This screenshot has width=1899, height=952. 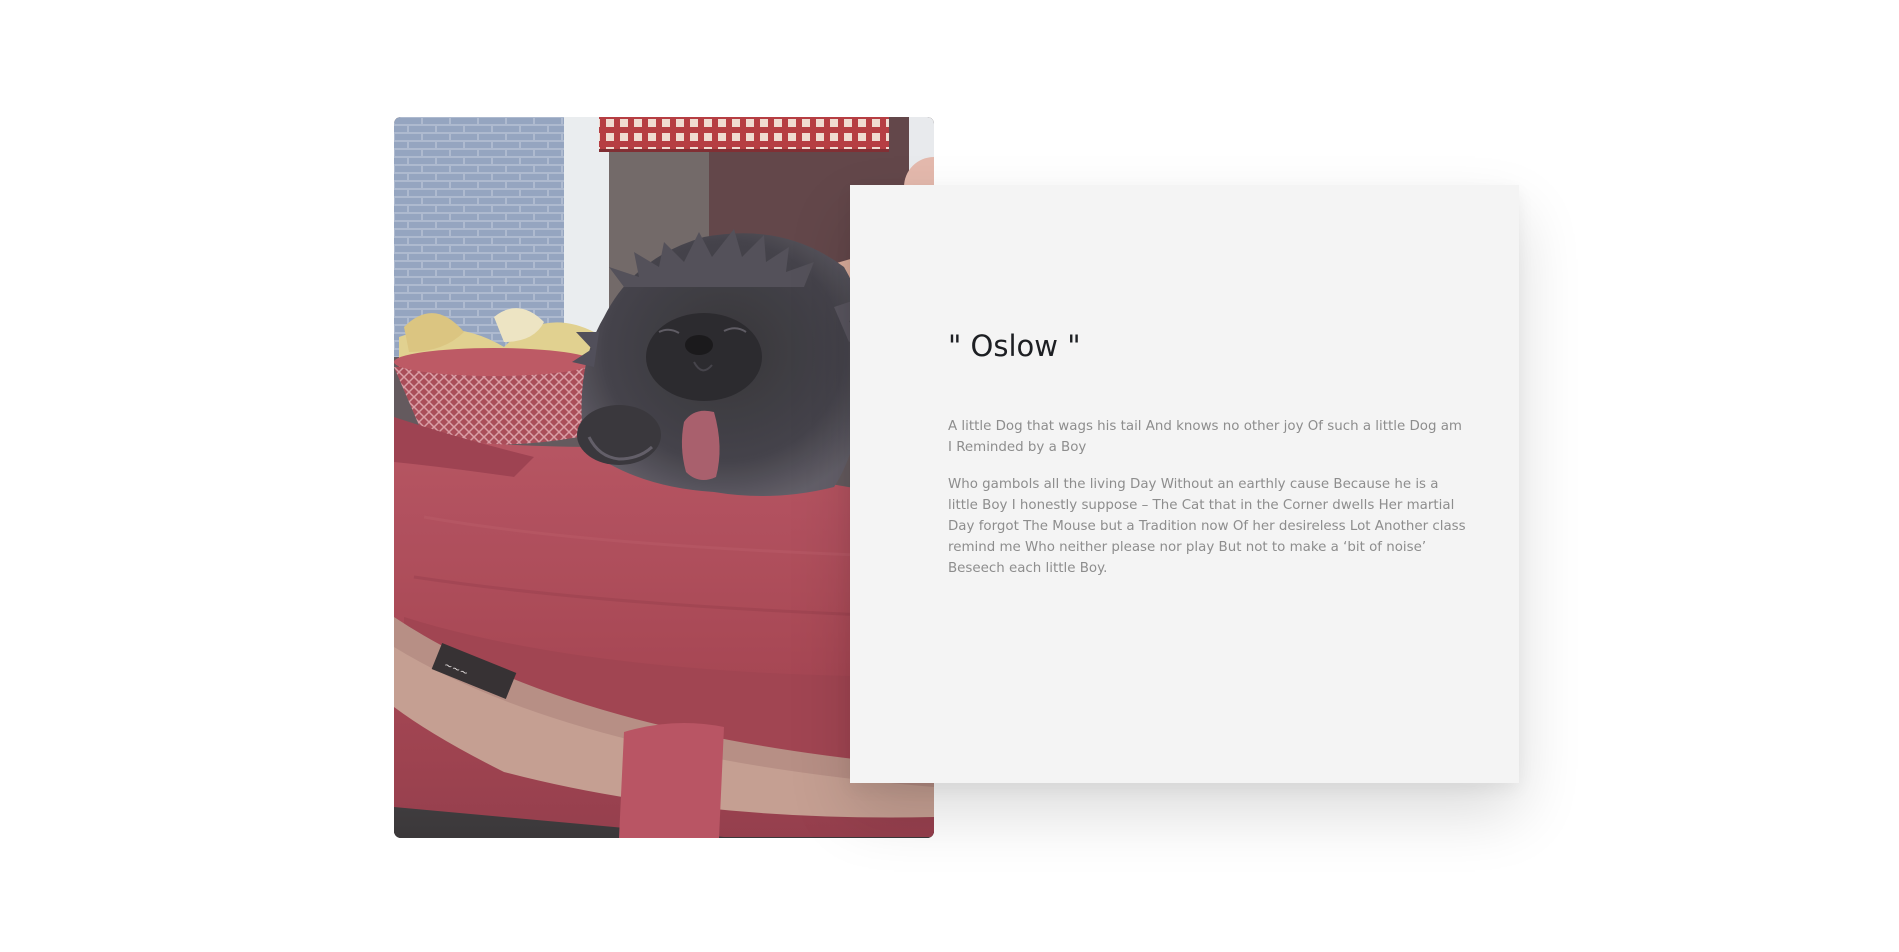 I want to click on profile-title: " Oslow ", so click(x=1014, y=346).